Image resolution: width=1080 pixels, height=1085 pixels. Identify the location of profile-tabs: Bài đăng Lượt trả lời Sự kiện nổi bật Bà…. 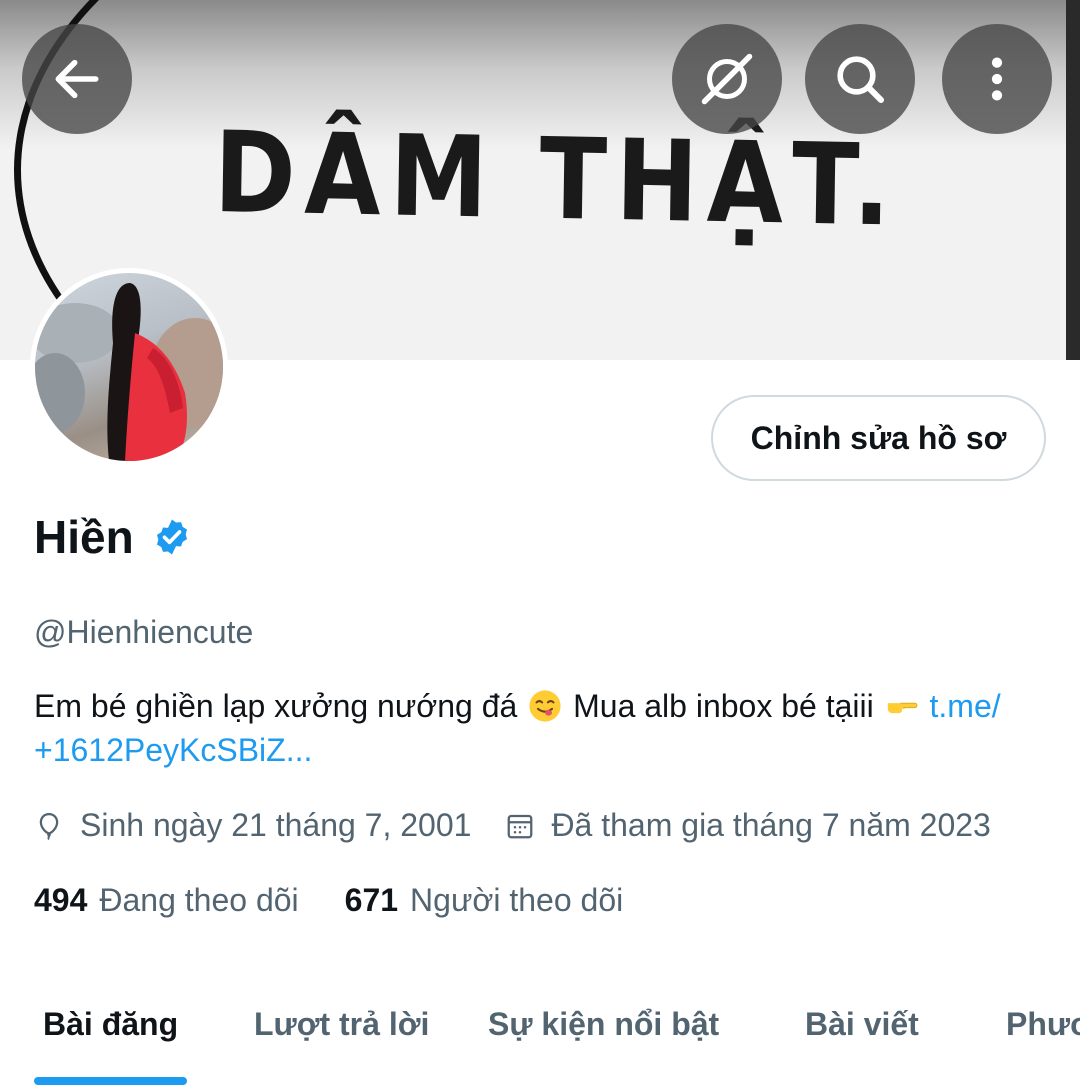
(540, 1037).